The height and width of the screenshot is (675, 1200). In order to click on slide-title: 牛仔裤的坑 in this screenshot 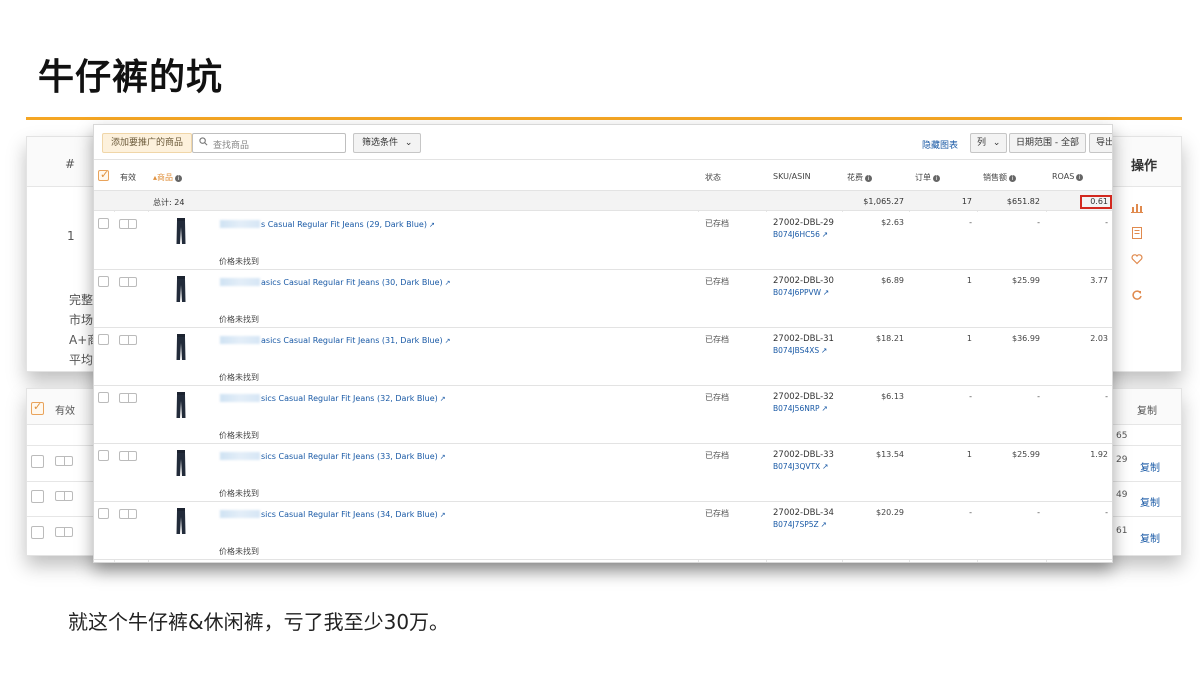, I will do `click(131, 77)`.